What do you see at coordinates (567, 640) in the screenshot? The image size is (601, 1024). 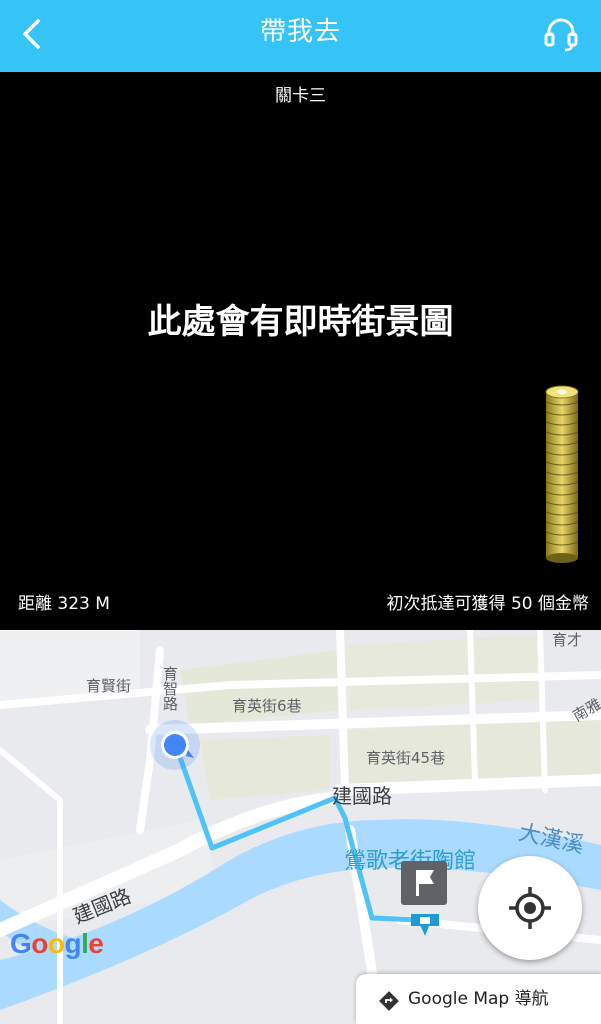 I see `street-label: 育才` at bounding box center [567, 640].